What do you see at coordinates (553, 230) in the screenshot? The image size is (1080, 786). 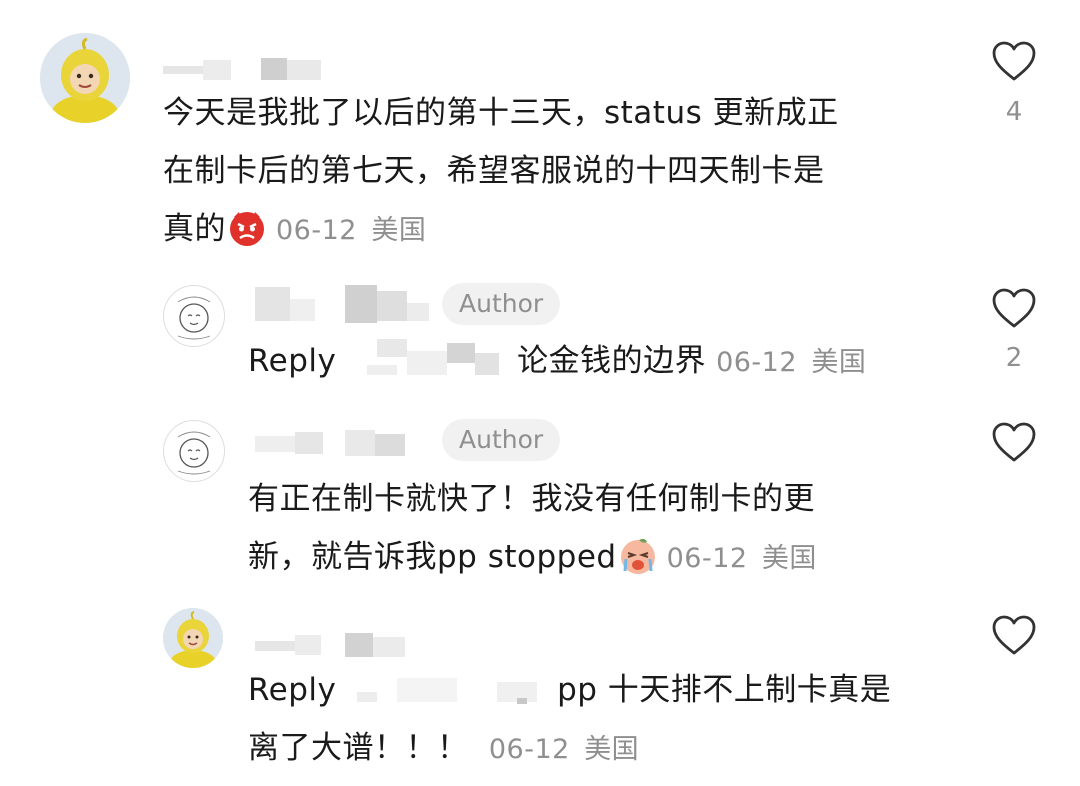 I see `comment-line-last: 真的 06-12 美国` at bounding box center [553, 230].